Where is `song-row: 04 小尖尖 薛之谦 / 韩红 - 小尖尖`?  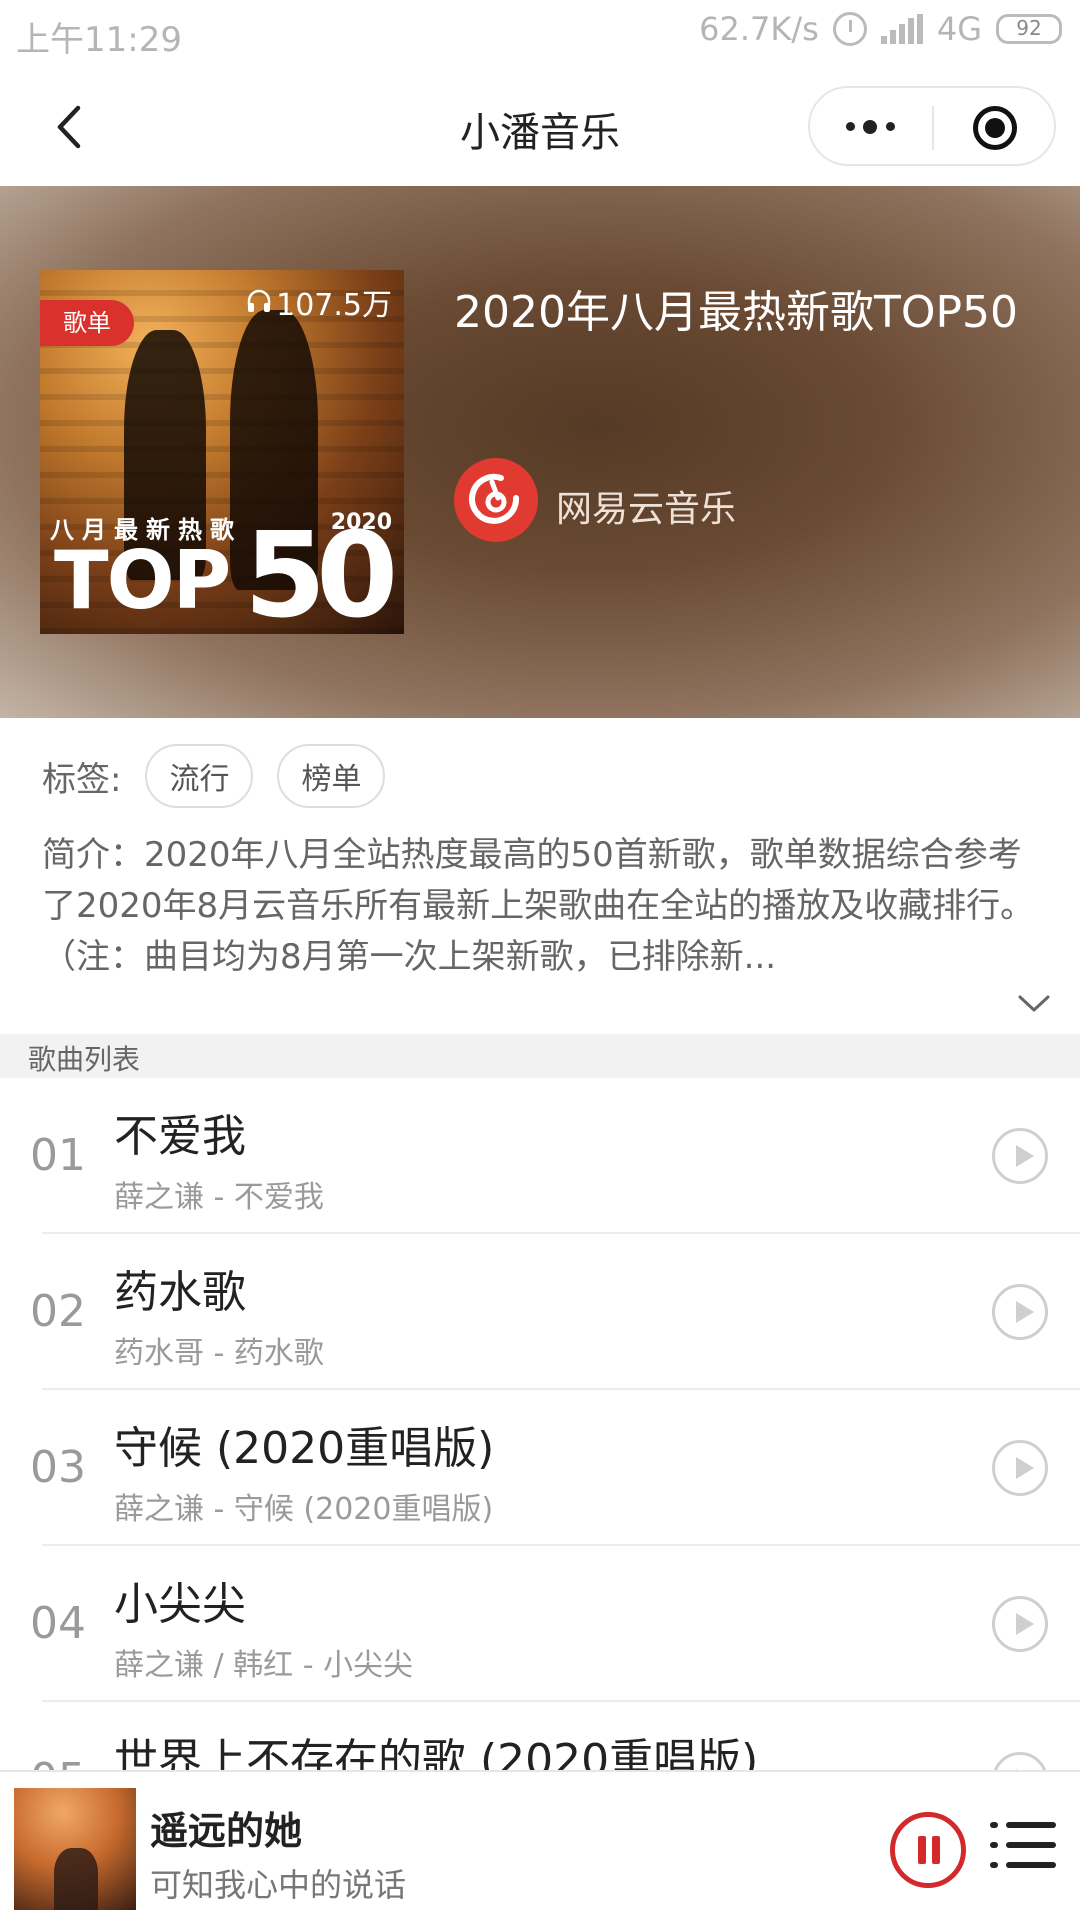
song-row: 04 小尖尖 薛之谦 / 韩红 - 小尖尖 is located at coordinates (540, 1624).